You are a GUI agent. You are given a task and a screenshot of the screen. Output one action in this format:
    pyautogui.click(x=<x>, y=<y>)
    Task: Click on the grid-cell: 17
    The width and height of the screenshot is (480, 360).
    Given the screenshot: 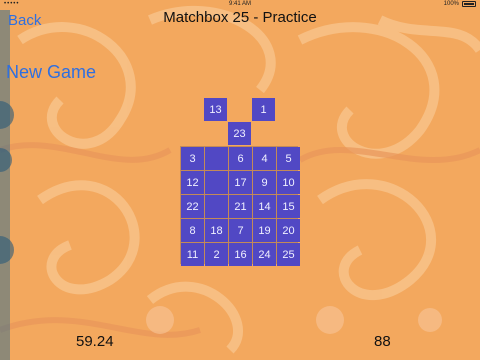 What is the action you would take?
    pyautogui.click(x=240, y=182)
    